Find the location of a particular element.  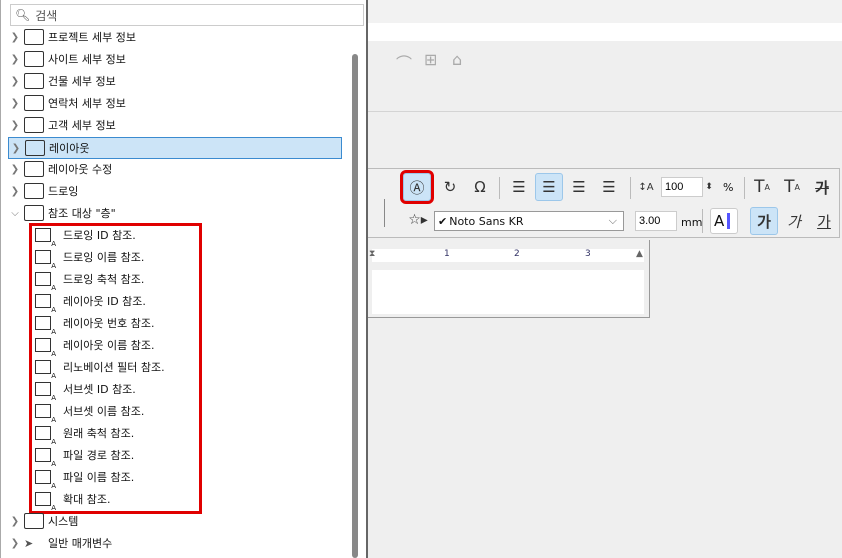

tree-item-label: 레이아웃 is located at coordinates (69, 148).